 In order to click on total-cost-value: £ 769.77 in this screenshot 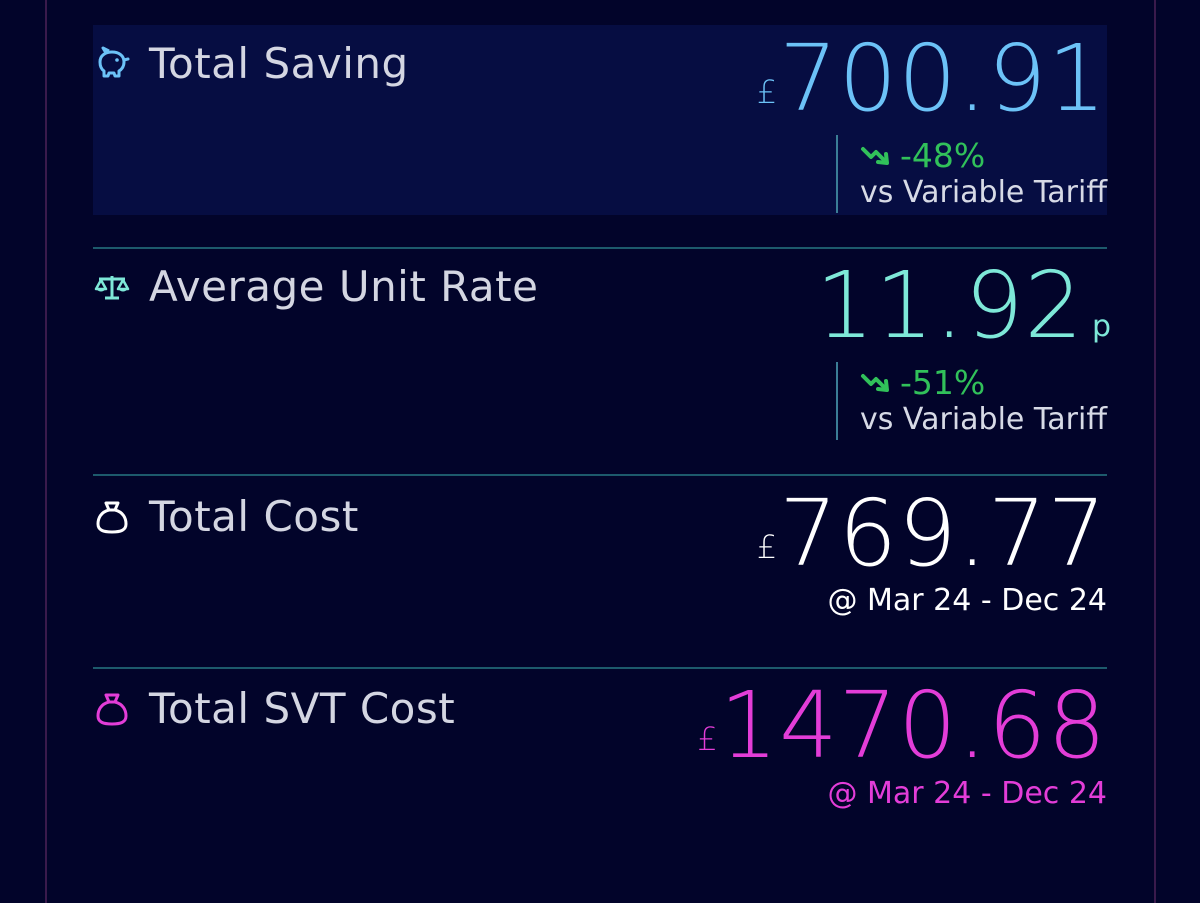, I will do `click(932, 534)`.